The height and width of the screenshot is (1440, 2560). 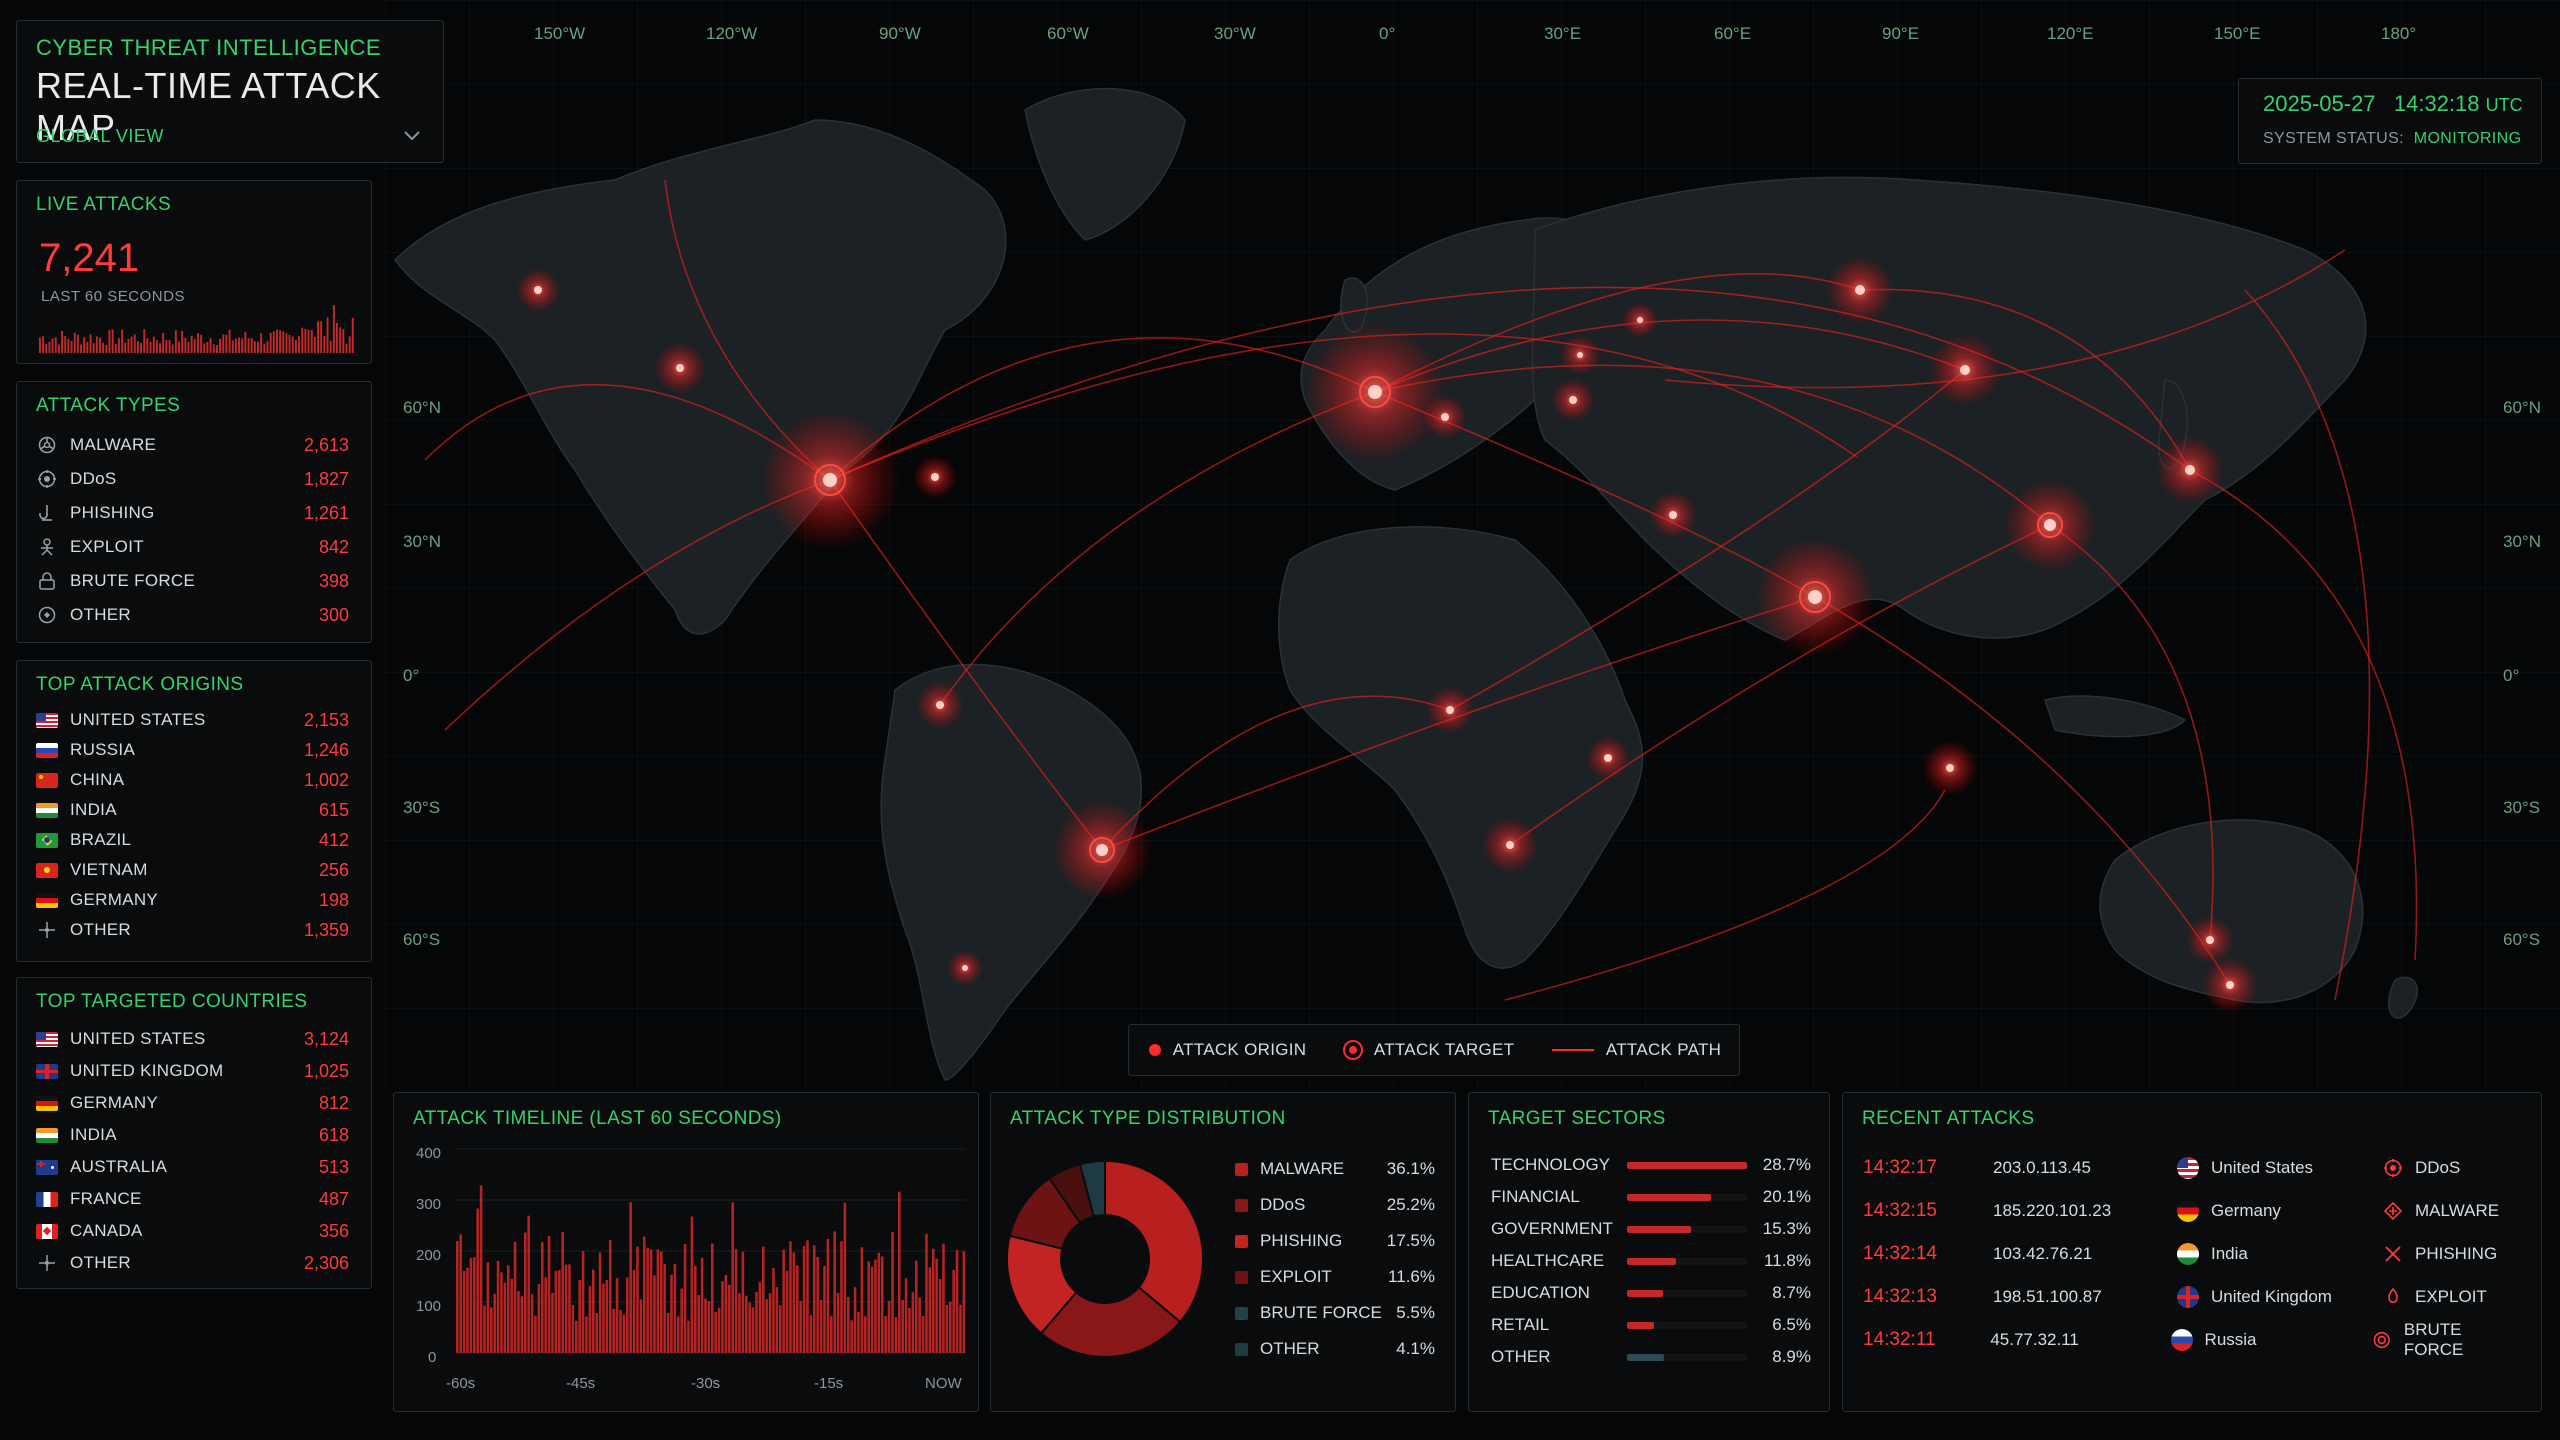 I want to click on attack-type-row: MALWARE 2,613, so click(x=192, y=445).